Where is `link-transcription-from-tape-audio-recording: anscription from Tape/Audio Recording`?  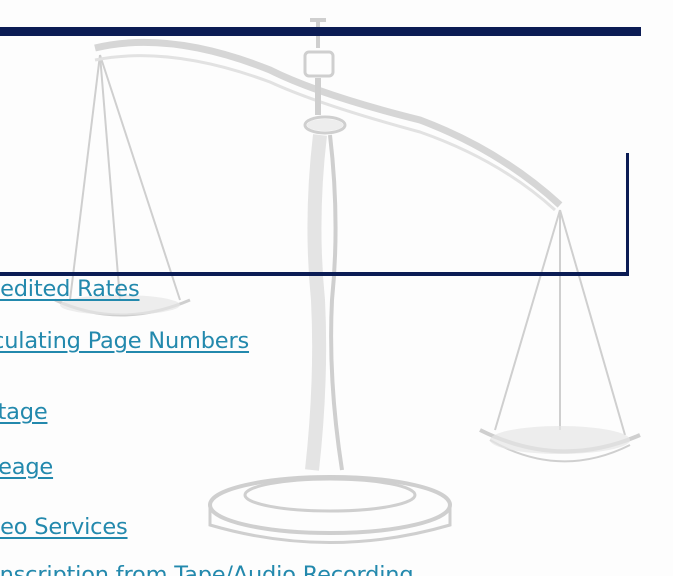 link-transcription-from-tape-audio-recording: anscription from Tape/Audio Recording is located at coordinates (207, 568).